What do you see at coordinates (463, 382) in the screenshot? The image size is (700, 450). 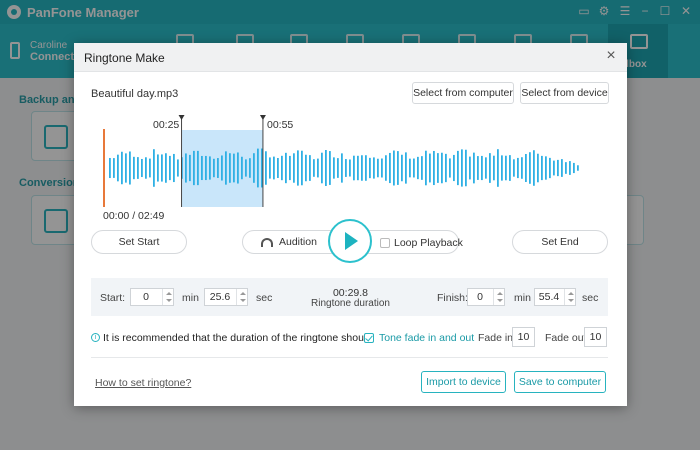 I see `import-to-device-button: Import to device` at bounding box center [463, 382].